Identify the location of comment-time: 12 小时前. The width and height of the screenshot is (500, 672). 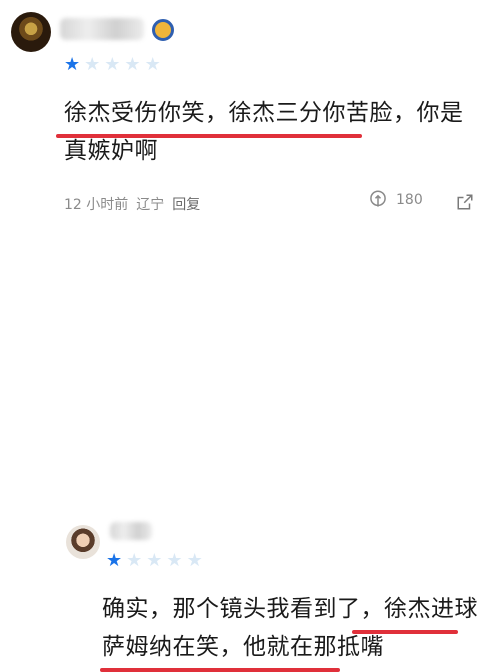
(96, 205).